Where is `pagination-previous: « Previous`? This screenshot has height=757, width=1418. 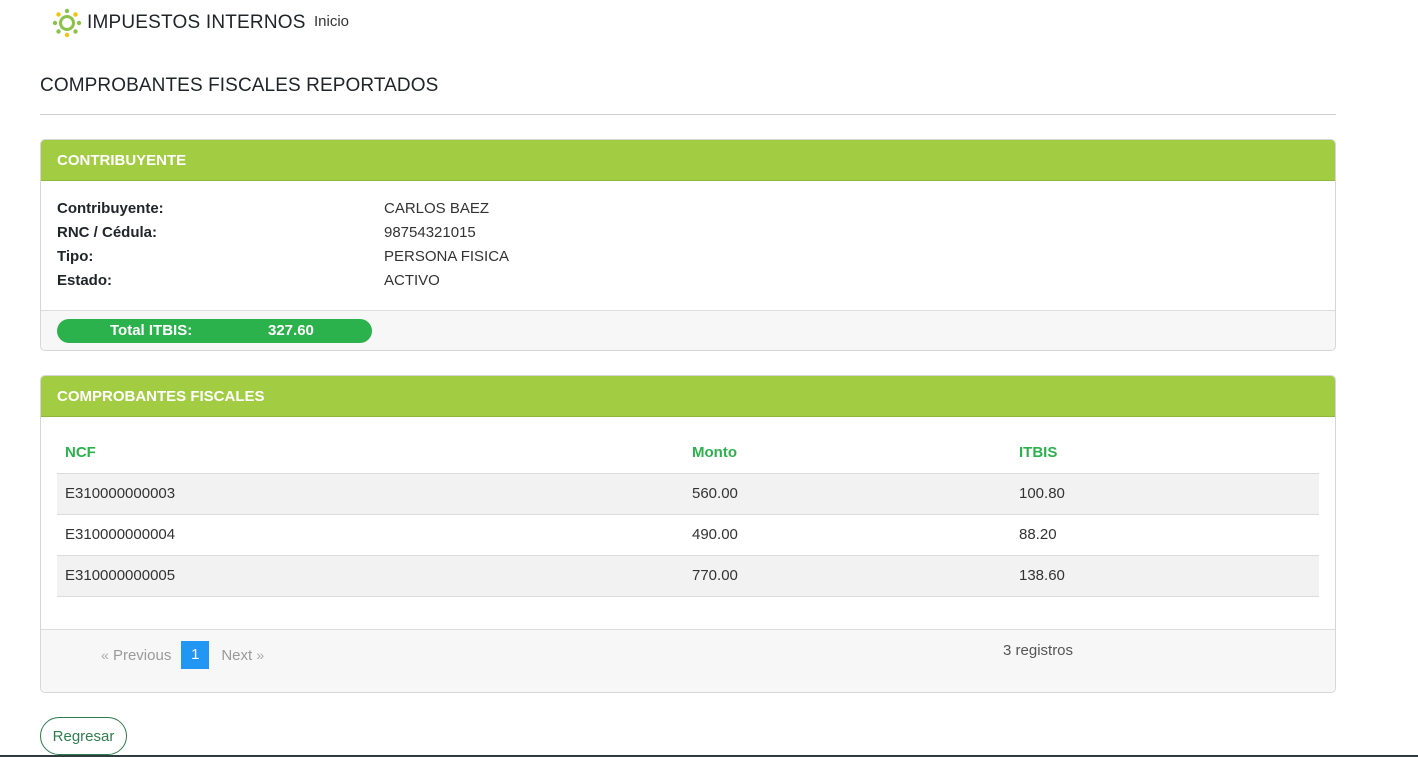
pagination-previous: « Previous is located at coordinates (139, 655).